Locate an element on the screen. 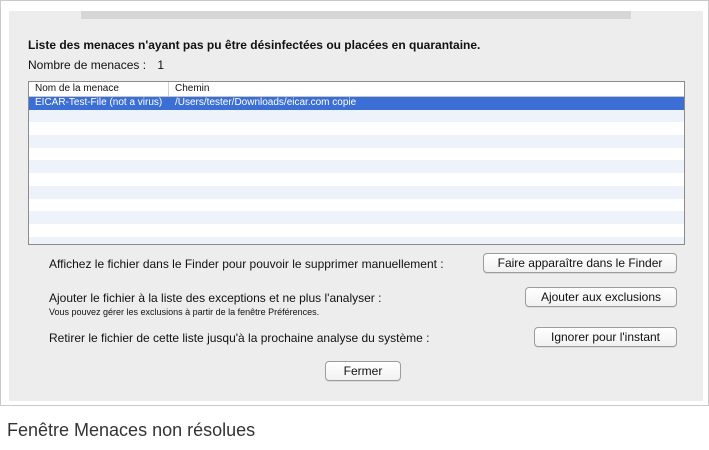  close-button: Fermer is located at coordinates (363, 371).